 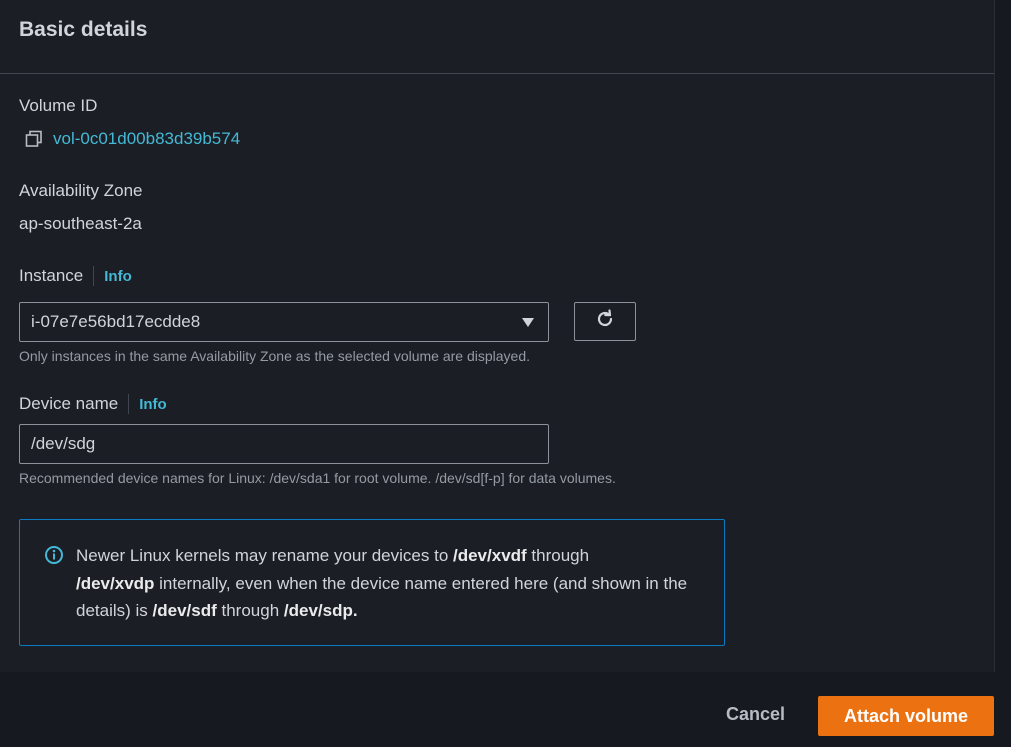 I want to click on instance-label-row: Instance Info, so click(x=75, y=276).